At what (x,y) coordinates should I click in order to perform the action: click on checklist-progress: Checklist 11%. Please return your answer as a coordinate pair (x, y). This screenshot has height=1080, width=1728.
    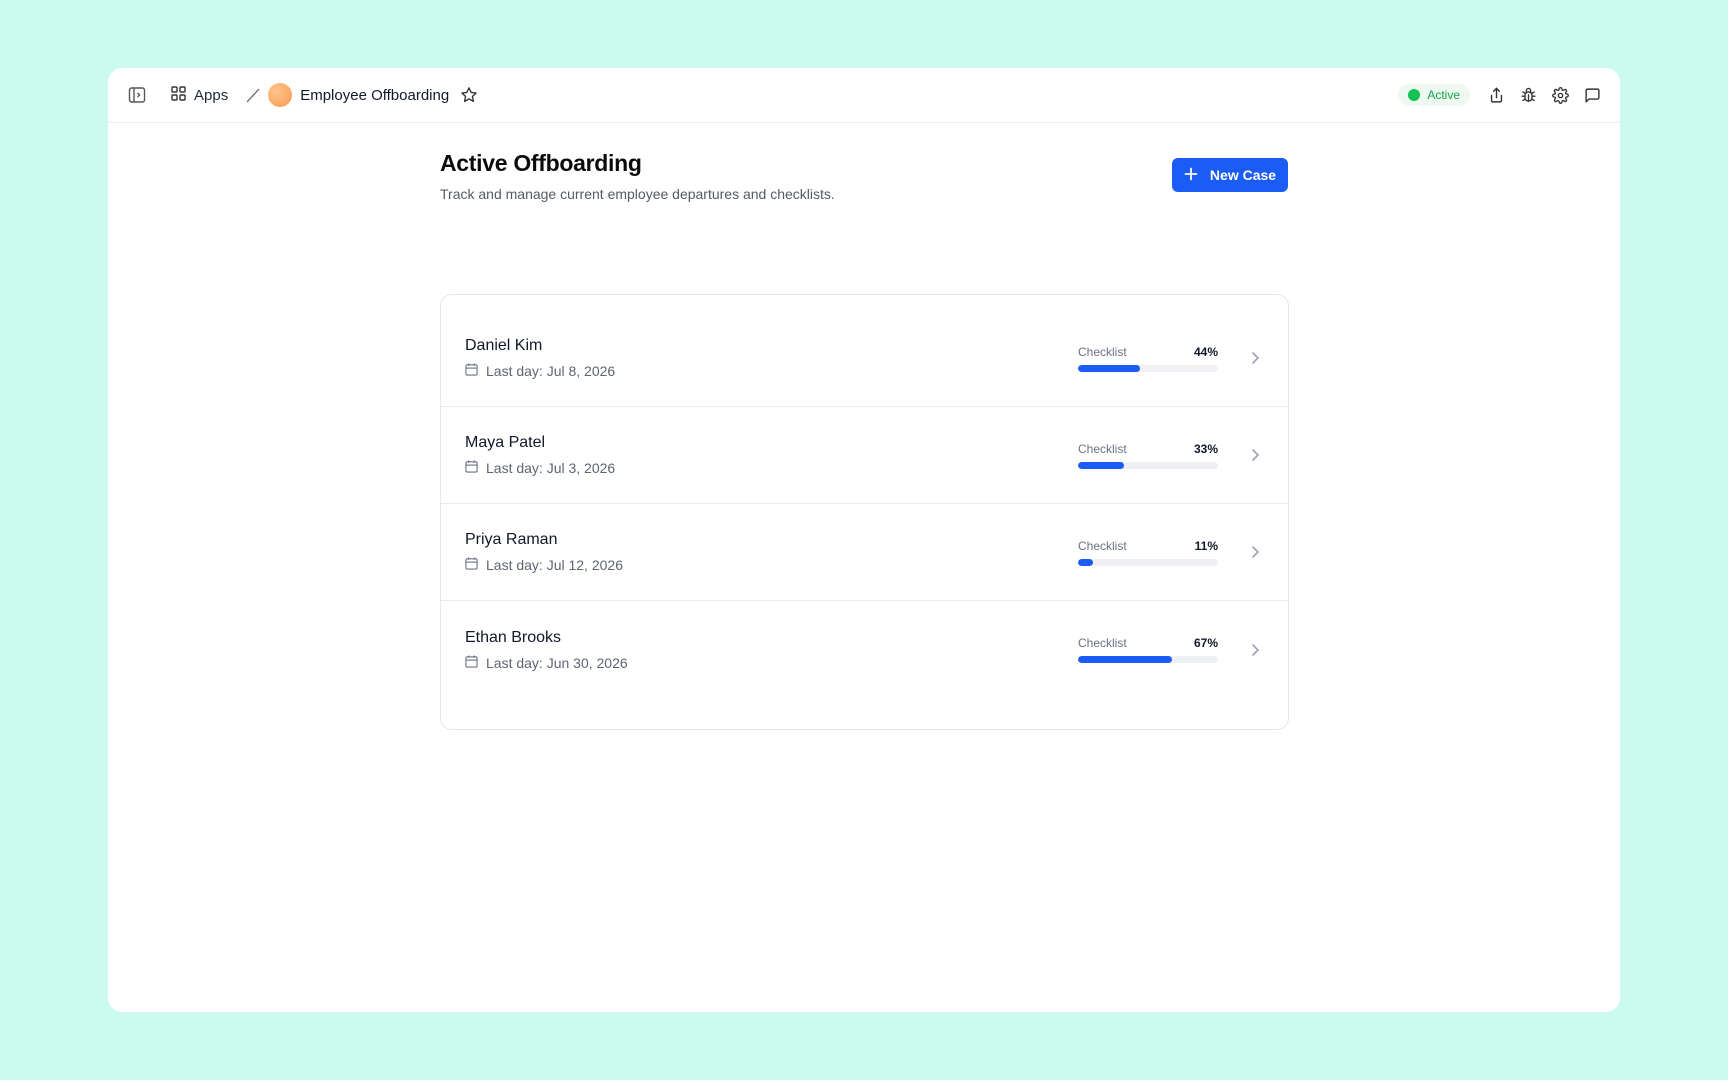
    Looking at the image, I should click on (1148, 552).